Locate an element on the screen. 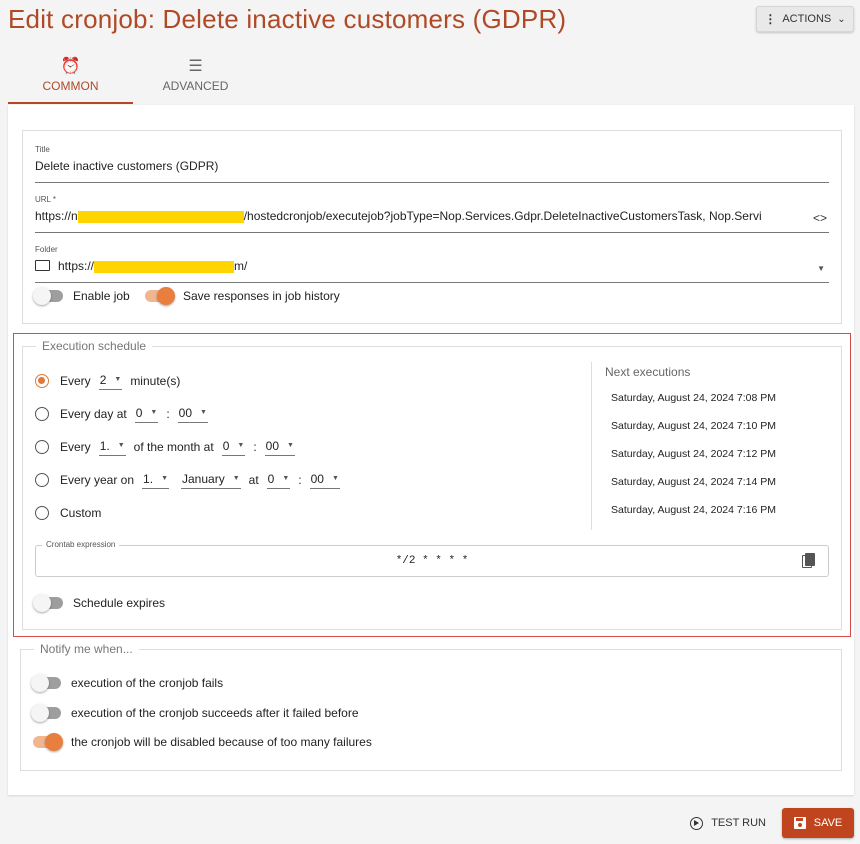 The width and height of the screenshot is (860, 844). next-executions-title: Next executions is located at coordinates (648, 372).